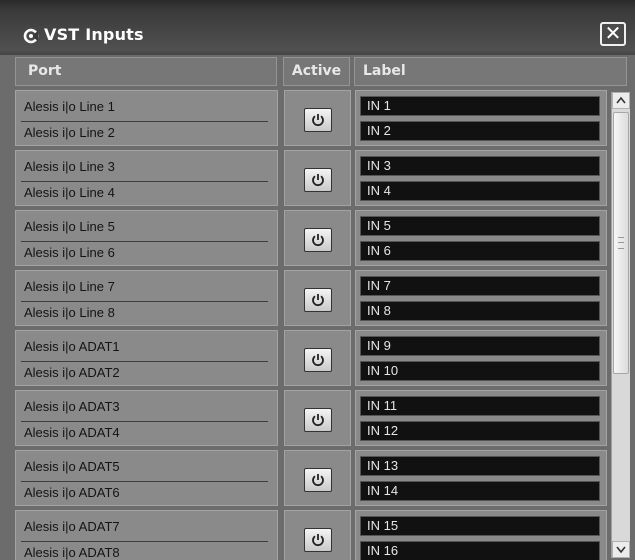  I want to click on port-name: Alesis i|o Line 1, so click(69, 106).